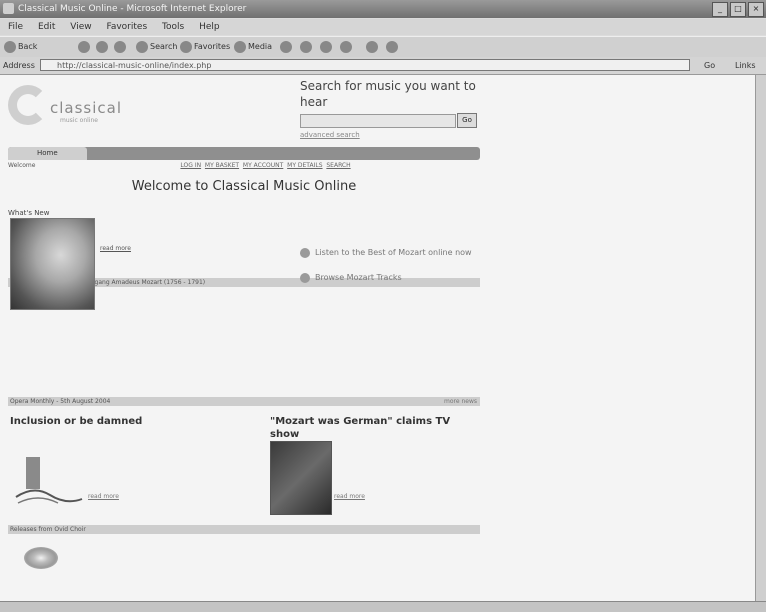 This screenshot has width=766, height=612. Describe the element at coordinates (190, 165) in the screenshot. I see `login-link: LOG IN` at that location.